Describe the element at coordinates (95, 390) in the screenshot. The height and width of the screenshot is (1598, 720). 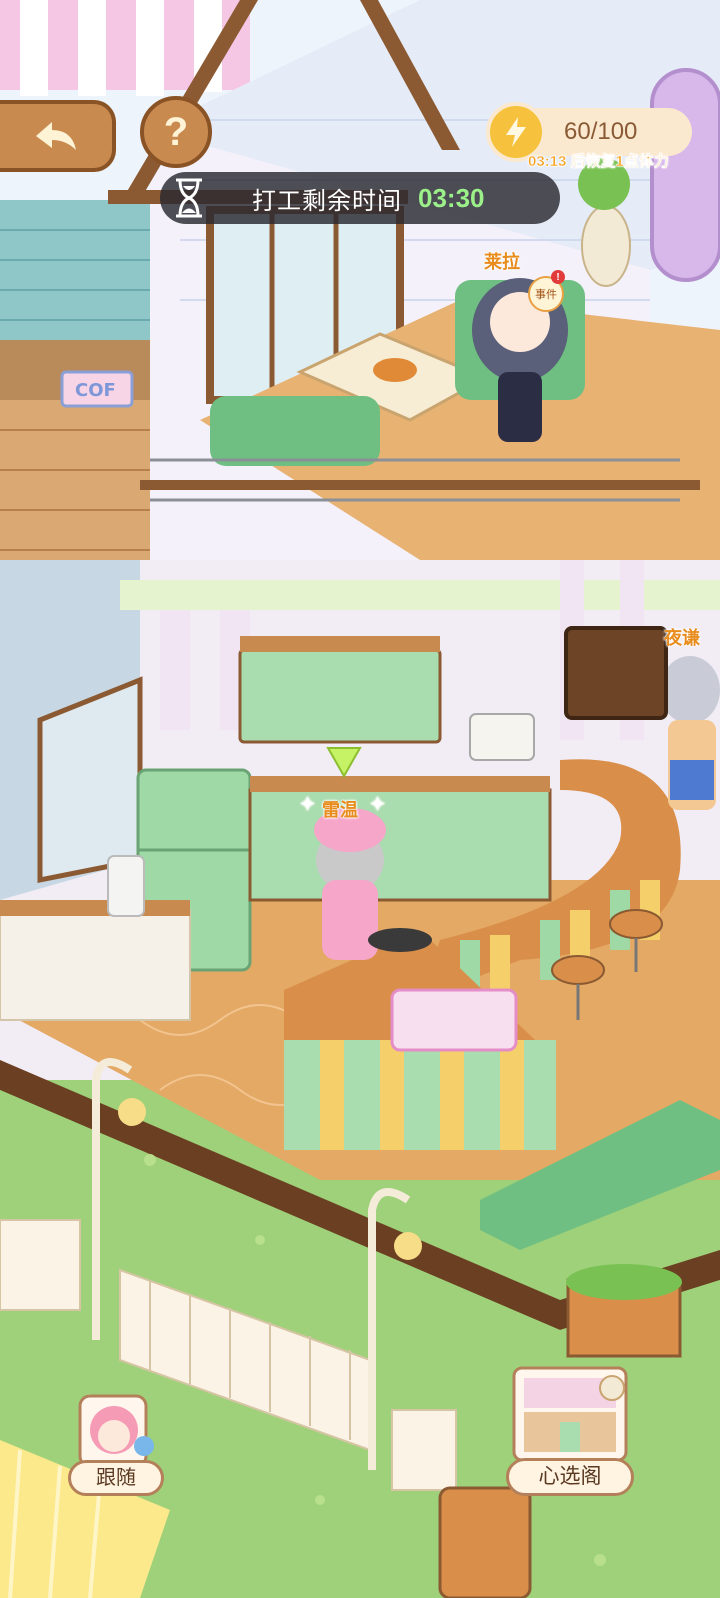
I see `cafe-sign-text: COF` at that location.